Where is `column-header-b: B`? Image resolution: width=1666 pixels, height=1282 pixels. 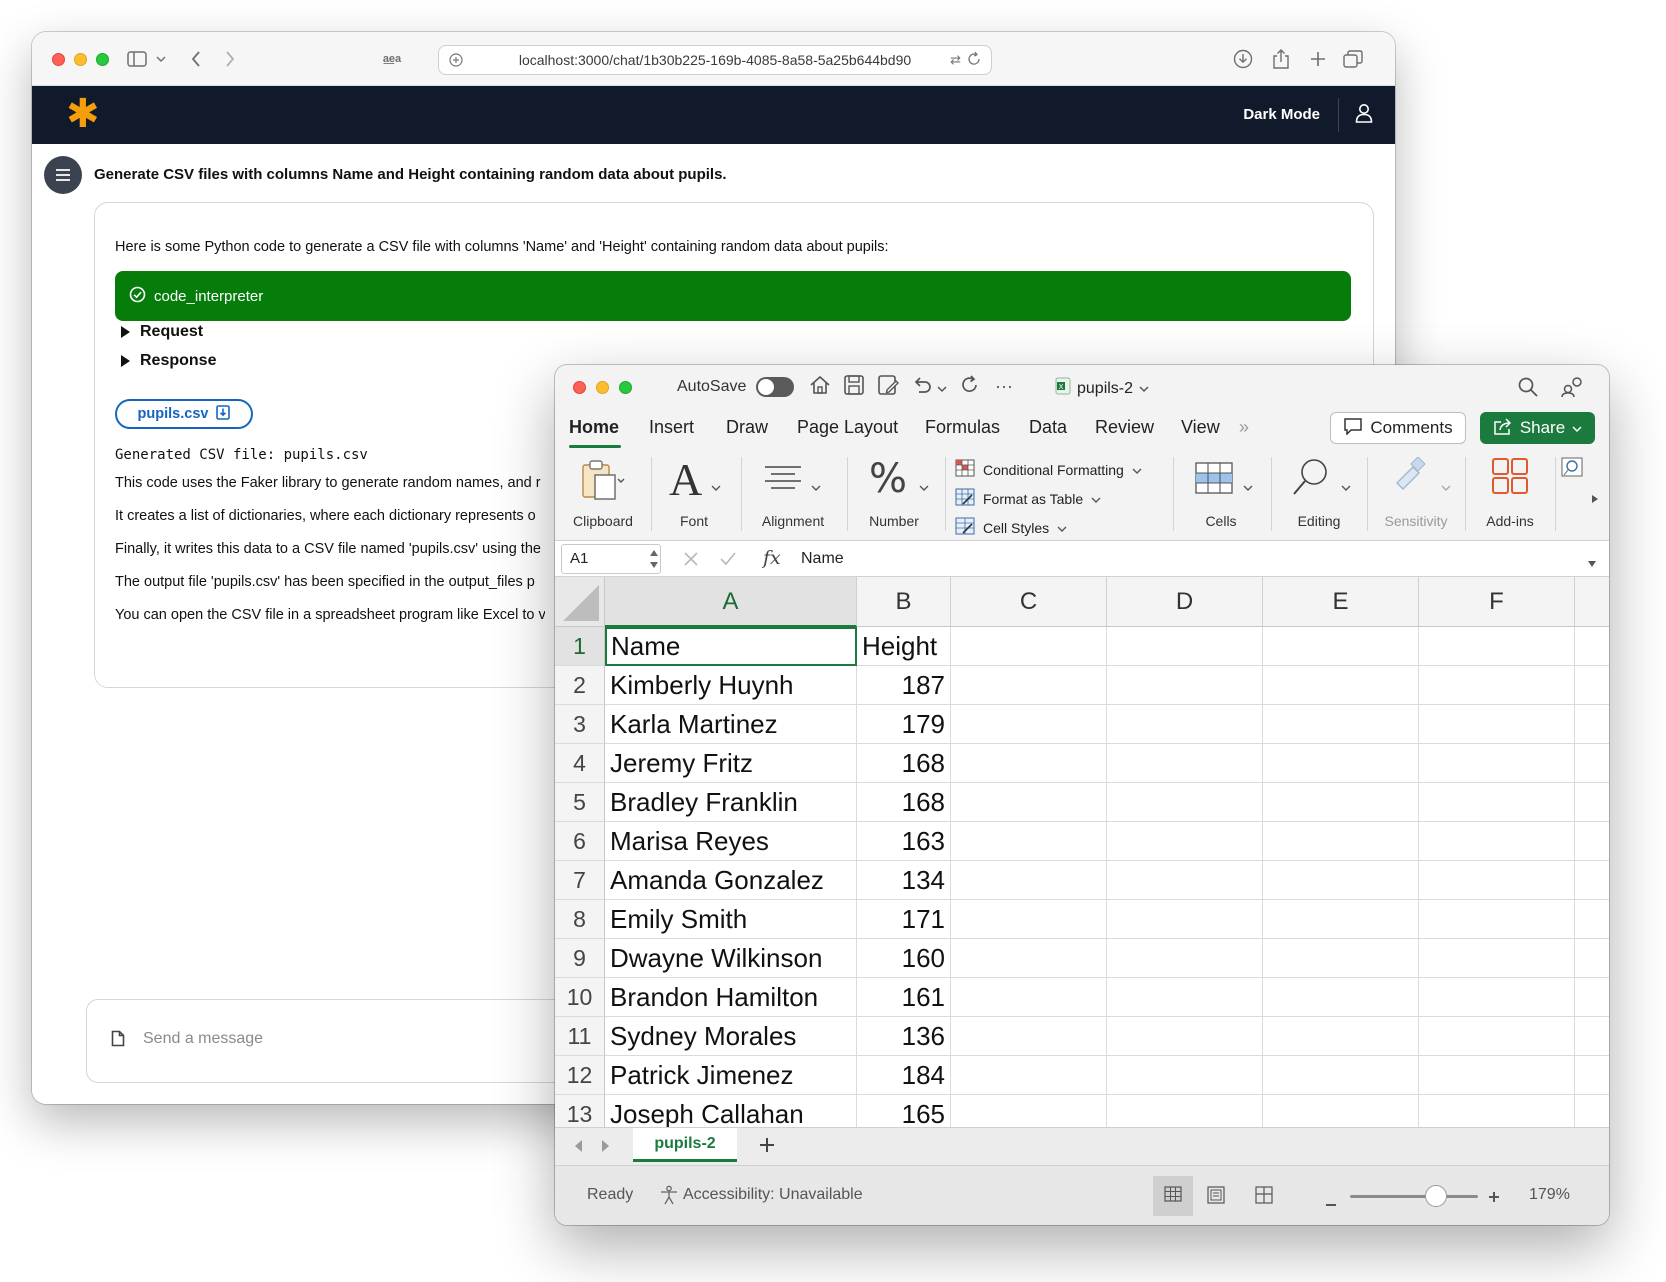 column-header-b: B is located at coordinates (904, 602).